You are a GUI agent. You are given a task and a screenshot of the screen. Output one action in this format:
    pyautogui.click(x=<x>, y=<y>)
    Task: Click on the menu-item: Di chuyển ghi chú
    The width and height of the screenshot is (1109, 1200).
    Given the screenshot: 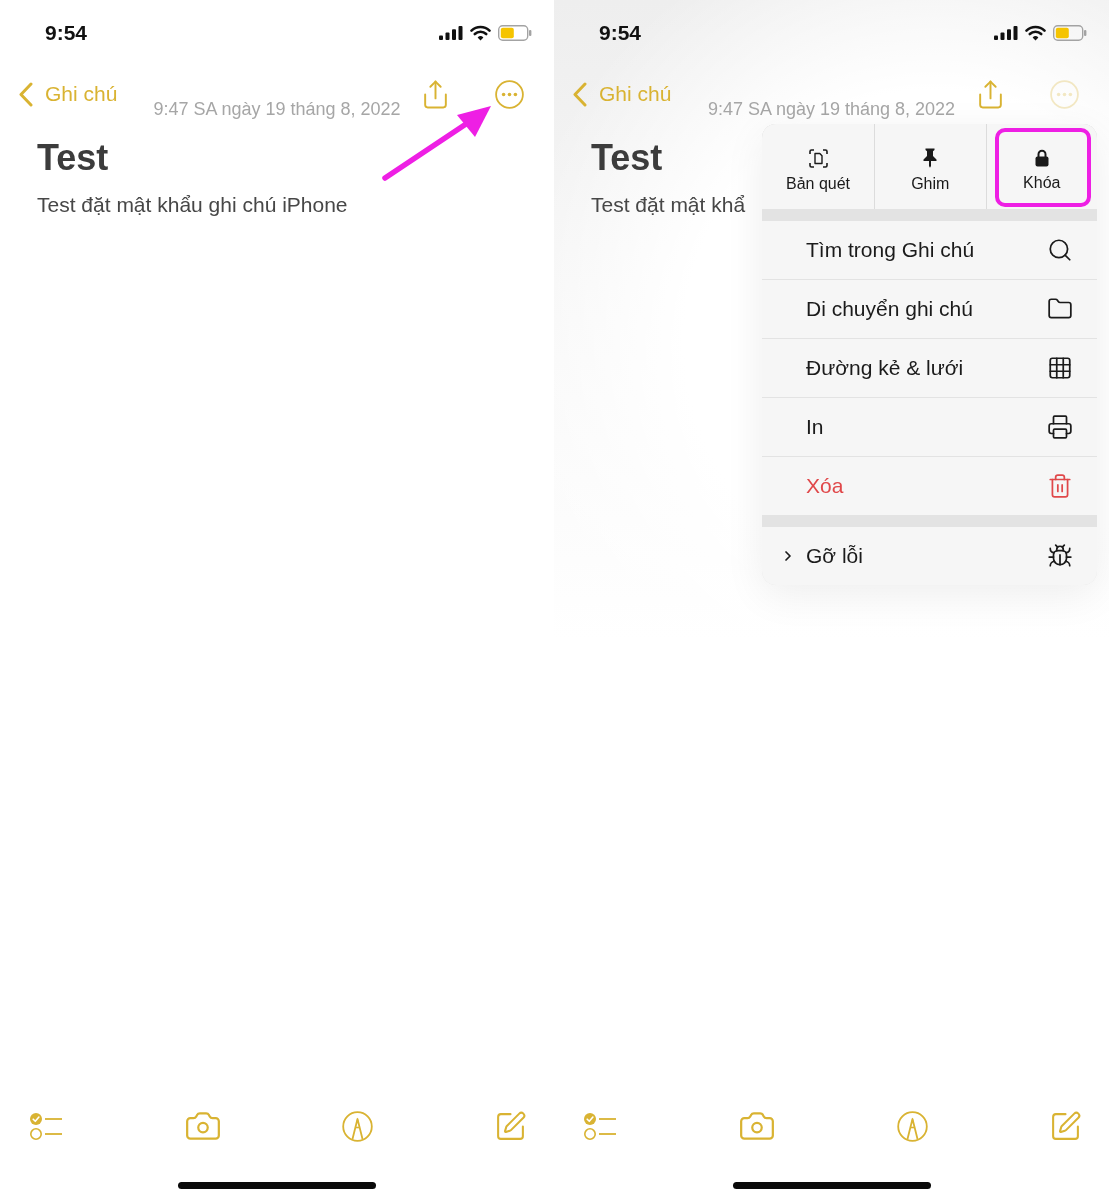 What is the action you would take?
    pyautogui.click(x=929, y=309)
    